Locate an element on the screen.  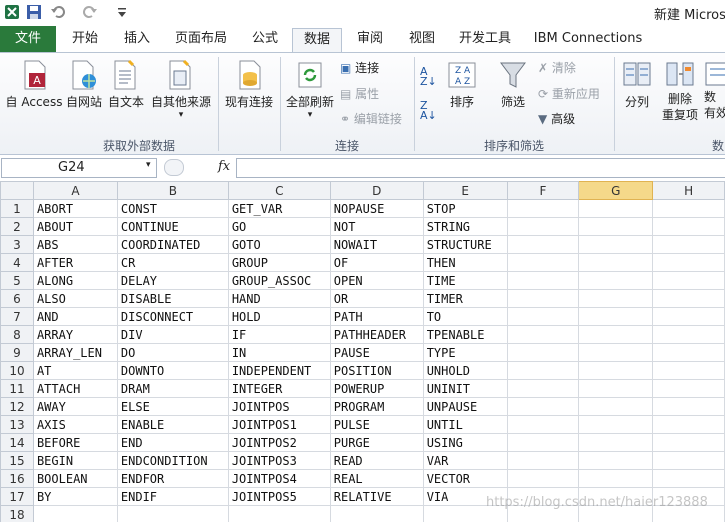
tab-formulas: 公式 is located at coordinates (265, 40).